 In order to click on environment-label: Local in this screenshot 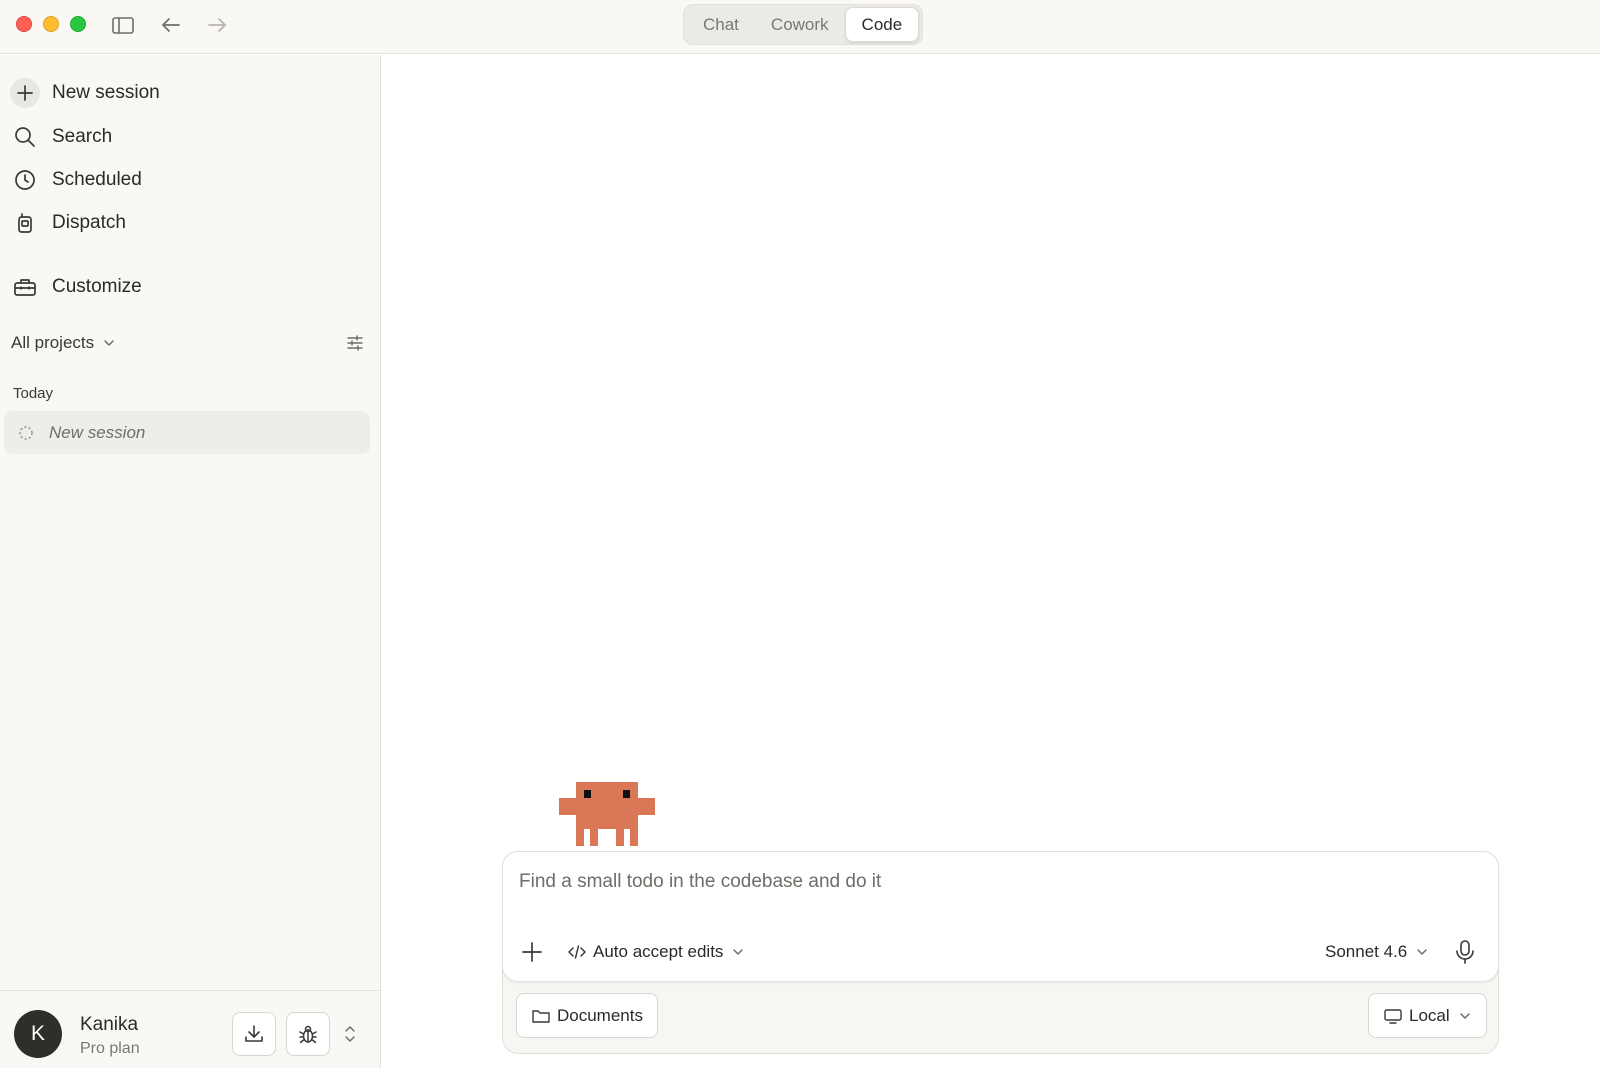, I will do `click(1429, 1015)`.